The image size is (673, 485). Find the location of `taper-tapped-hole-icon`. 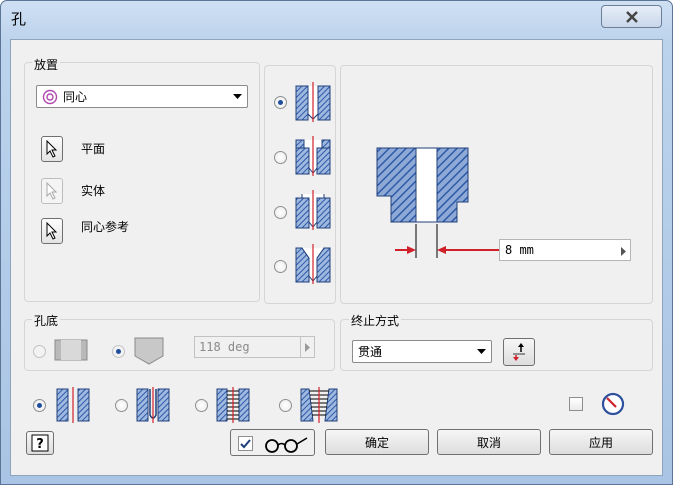

taper-tapped-hole-icon is located at coordinates (319, 405).